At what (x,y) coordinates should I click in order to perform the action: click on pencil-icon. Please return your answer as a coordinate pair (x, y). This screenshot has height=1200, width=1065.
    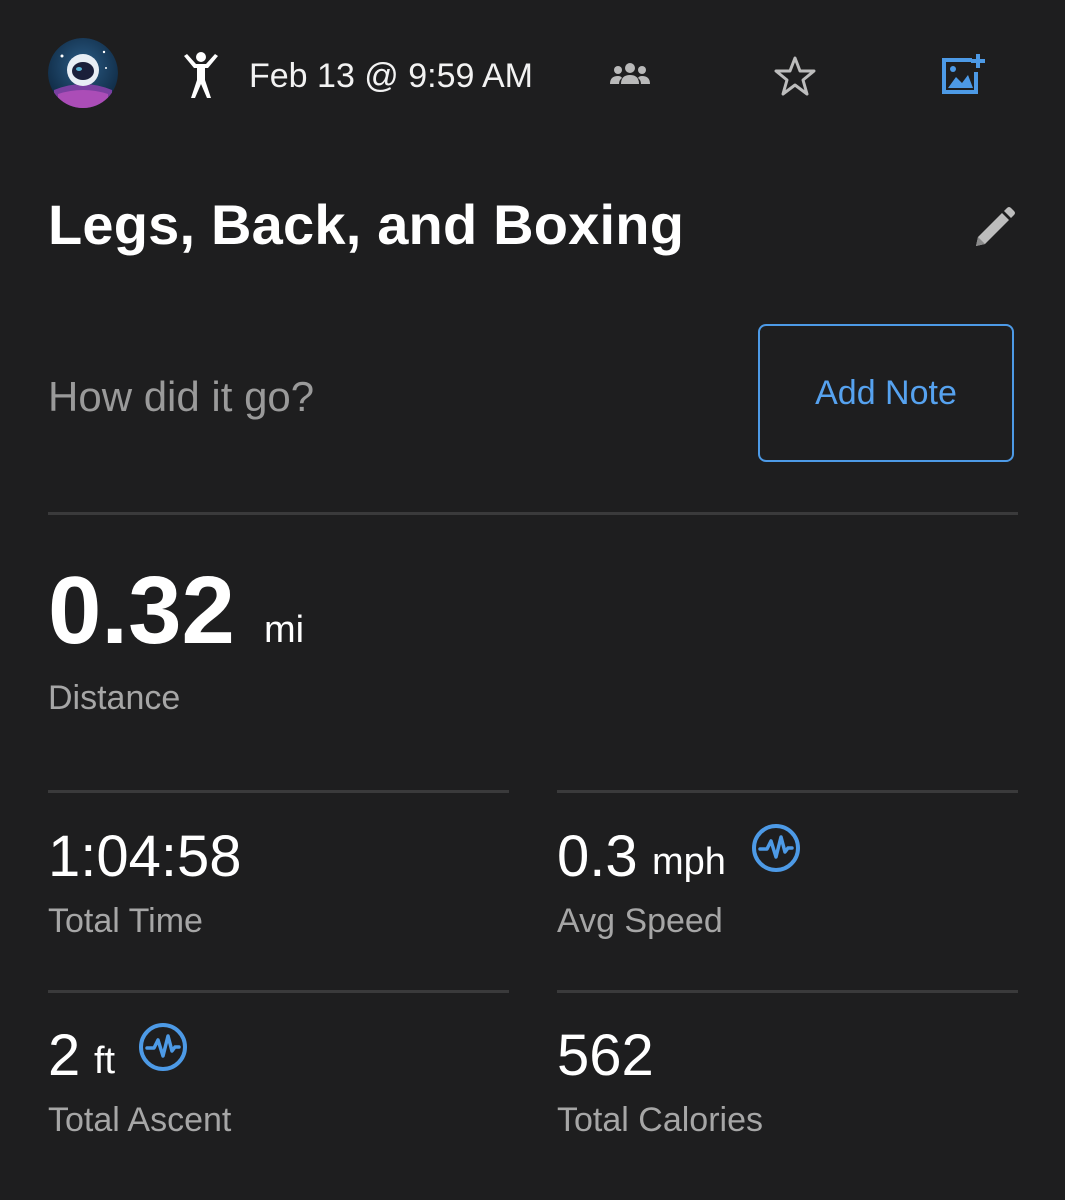
    Looking at the image, I should click on (993, 229).